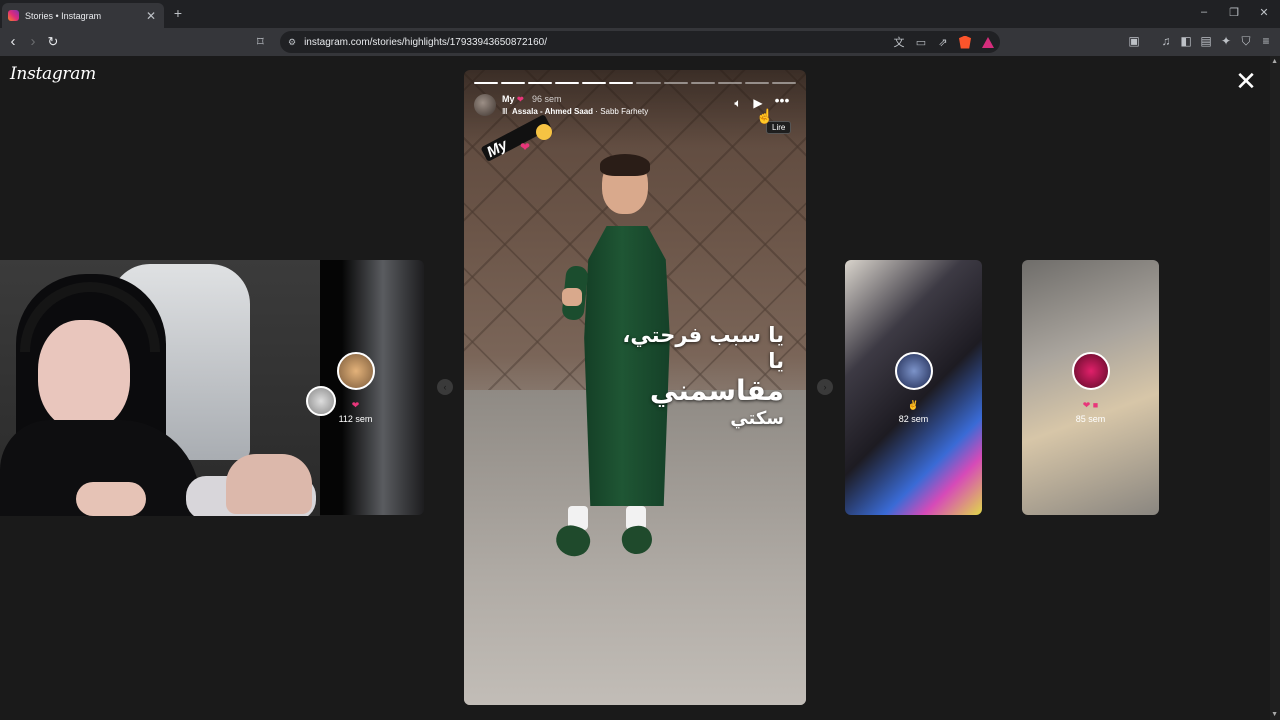  I want to click on site-info-icon: ⚙, so click(292, 42).